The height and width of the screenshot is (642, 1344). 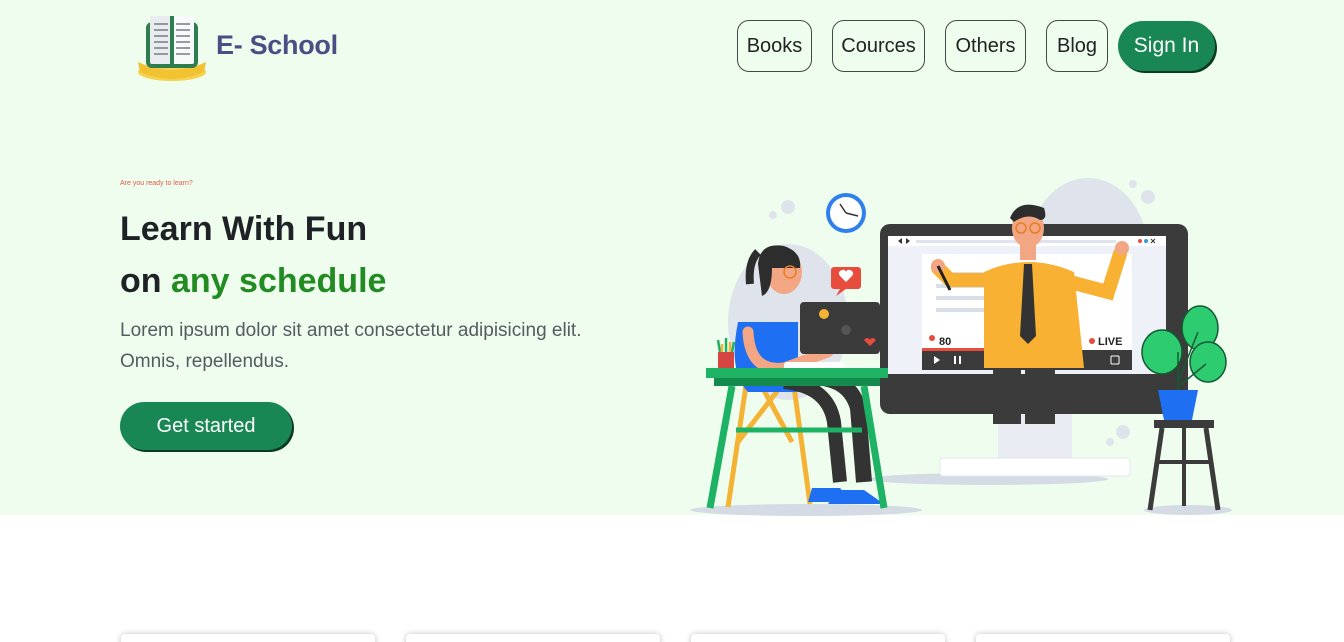 I want to click on hero-title-accent: any schedule, so click(x=279, y=281).